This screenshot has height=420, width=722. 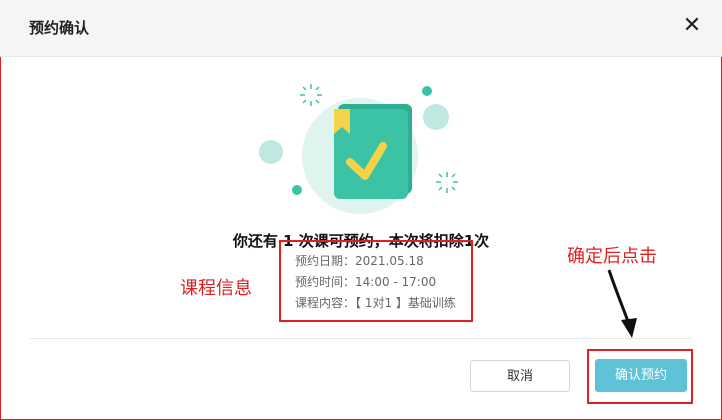 I want to click on footer-divider, so click(x=361, y=338).